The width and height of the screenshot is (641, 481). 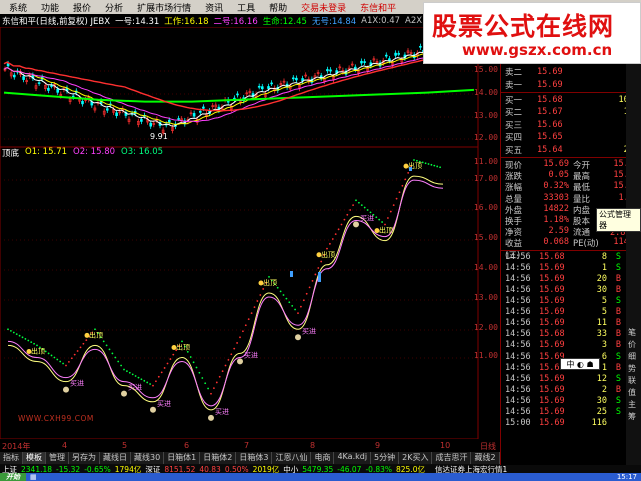 What do you see at coordinates (214, 7) in the screenshot?
I see `menu-item: 资讯` at bounding box center [214, 7].